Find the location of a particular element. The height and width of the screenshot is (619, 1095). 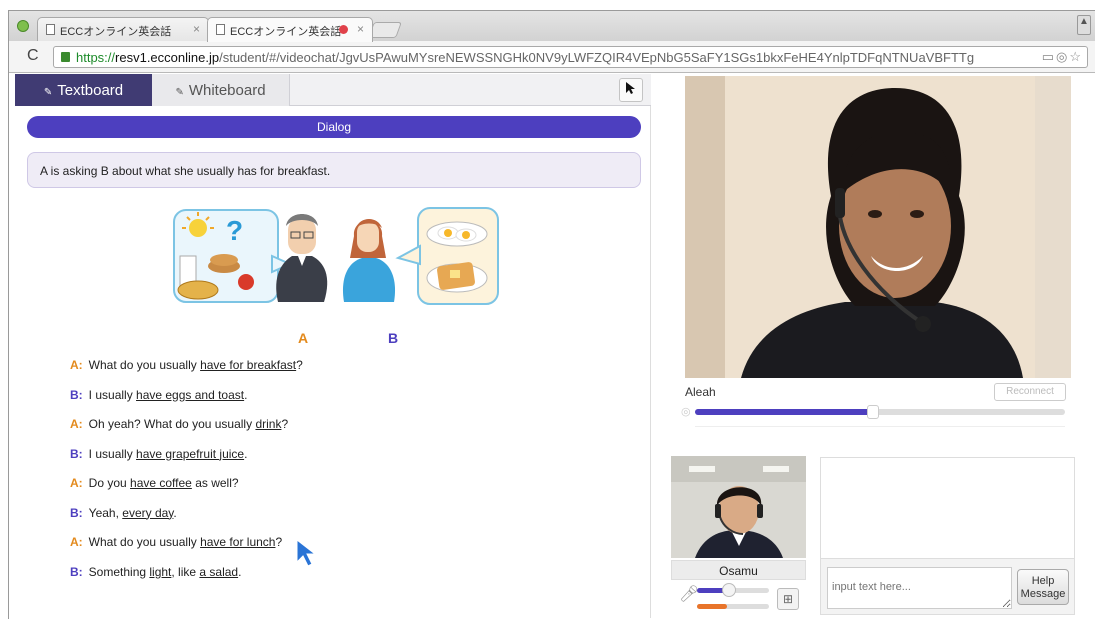

layout-toggle-button: ⊞ is located at coordinates (788, 599).